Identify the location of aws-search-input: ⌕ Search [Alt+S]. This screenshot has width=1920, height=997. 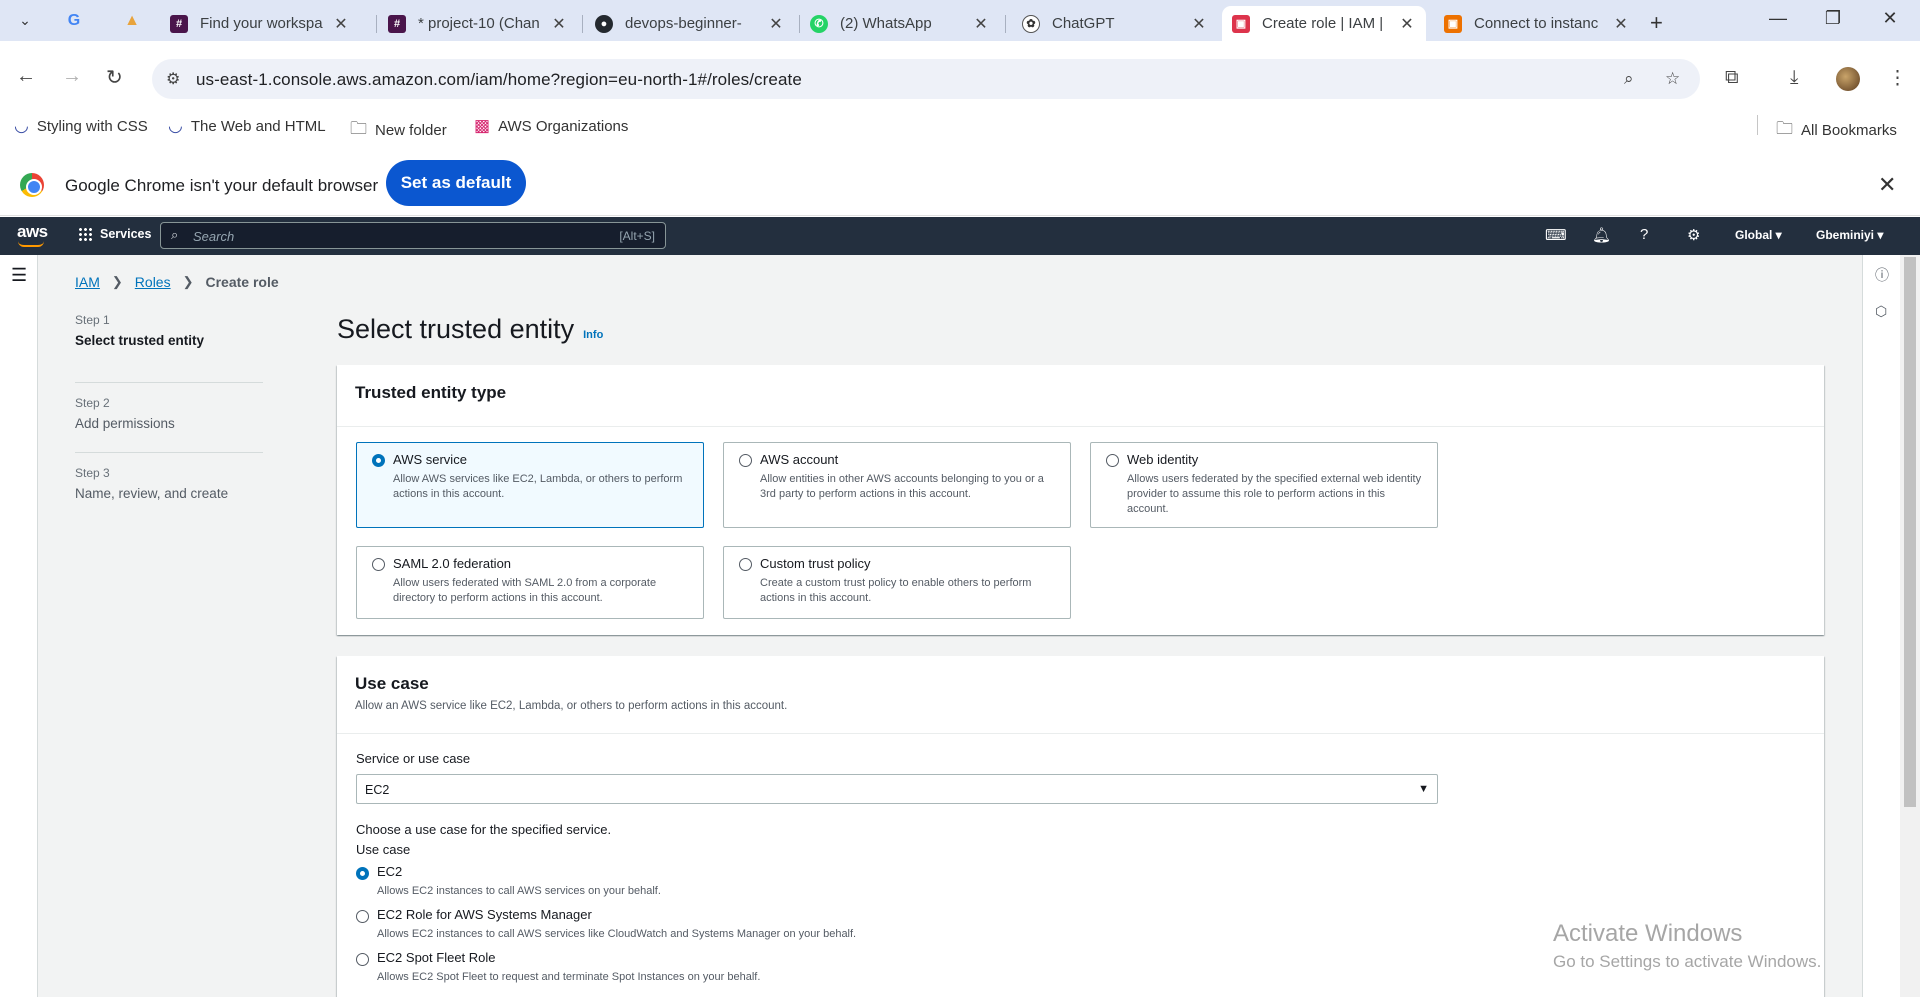
(413, 235).